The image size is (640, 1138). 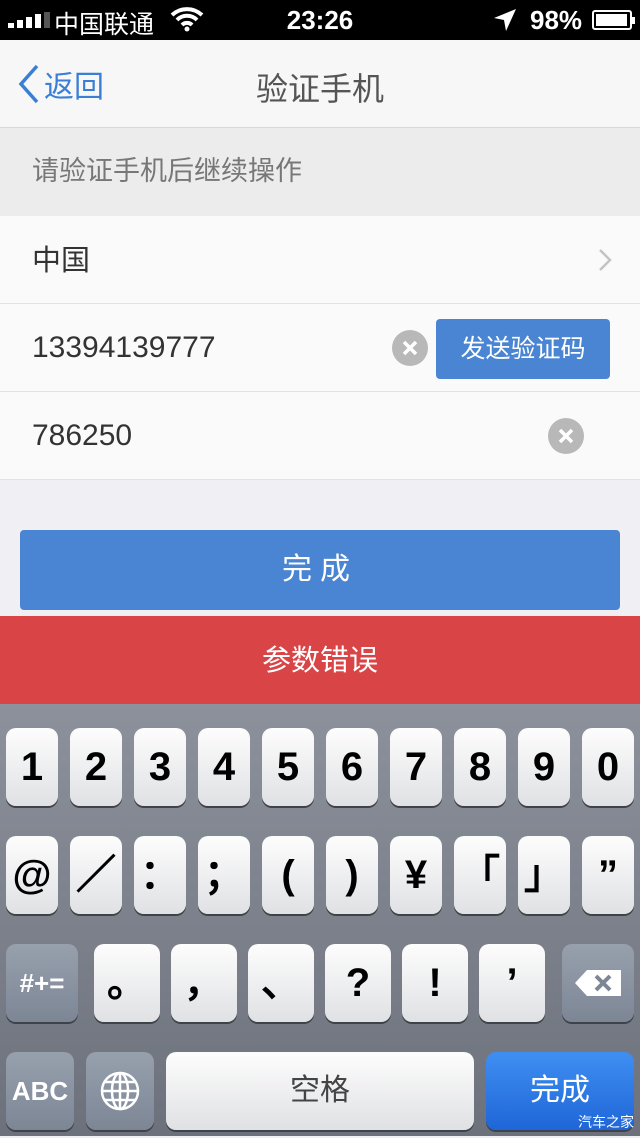 I want to click on clear-phone-button, so click(x=410, y=348).